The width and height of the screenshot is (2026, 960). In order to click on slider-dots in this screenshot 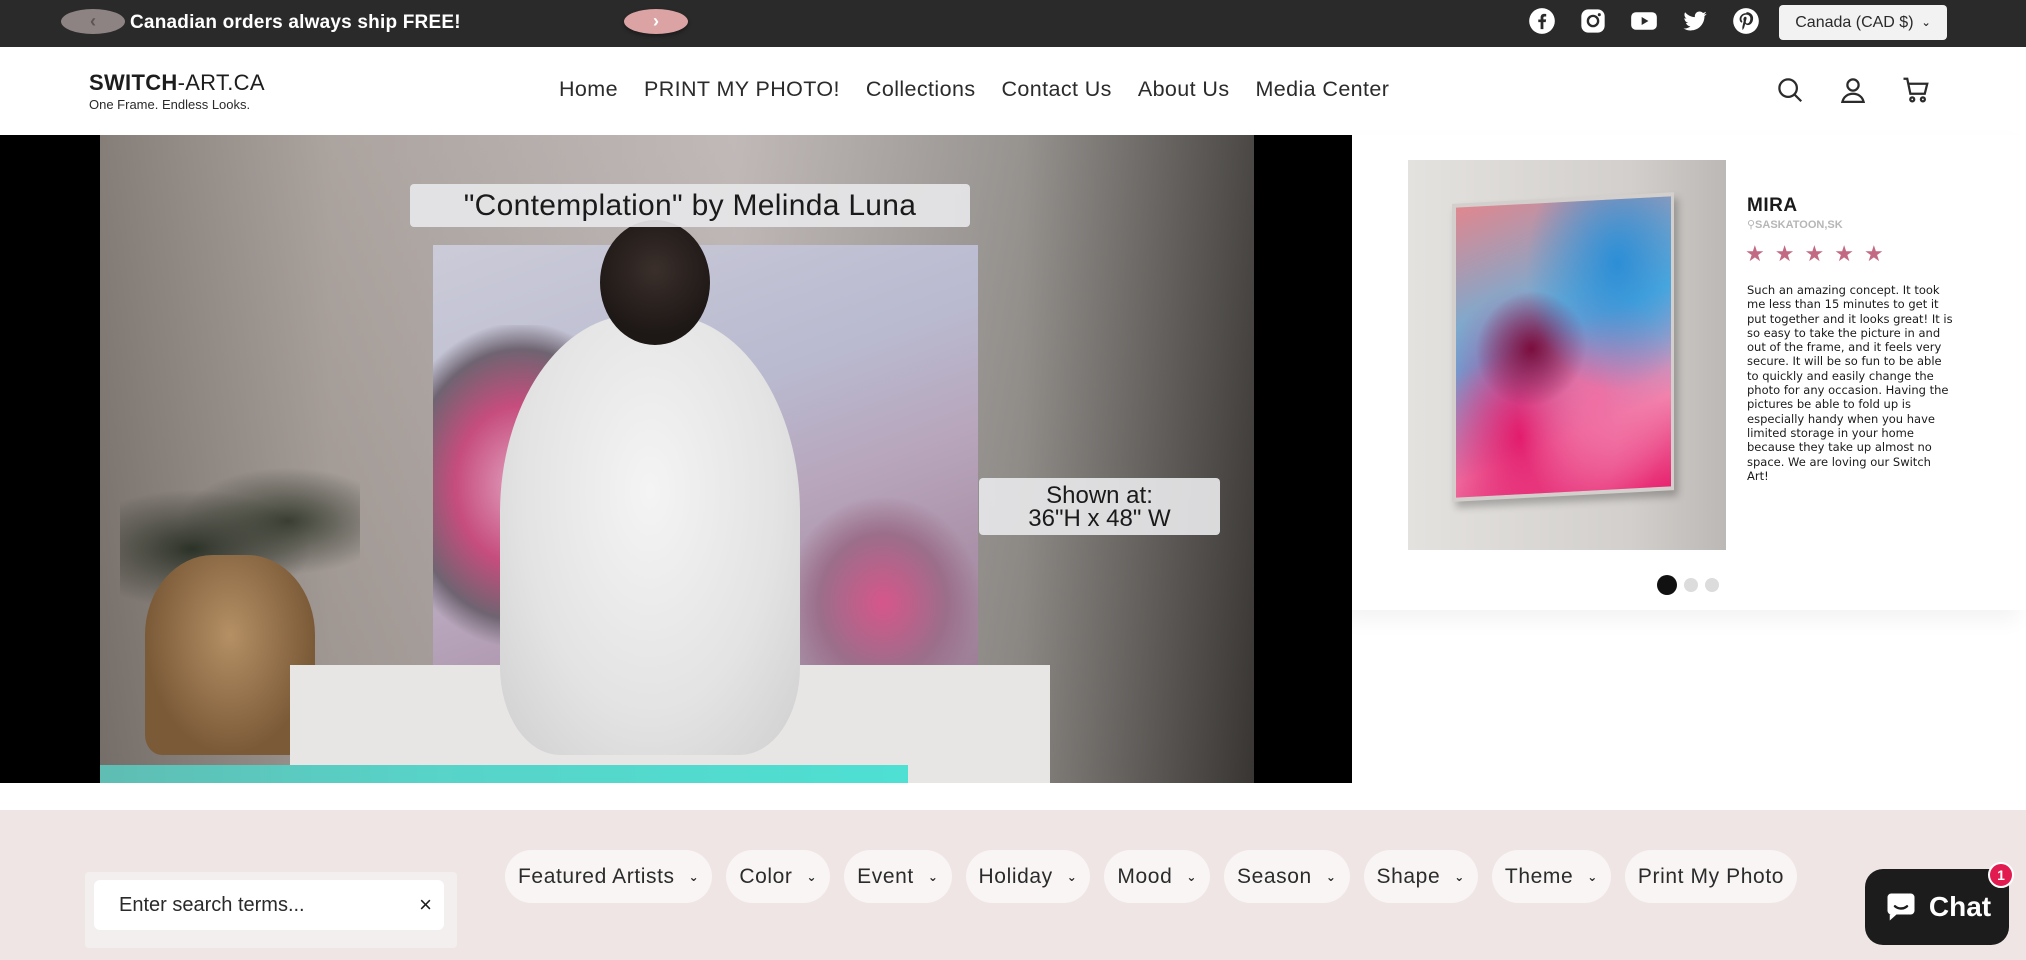, I will do `click(1688, 585)`.